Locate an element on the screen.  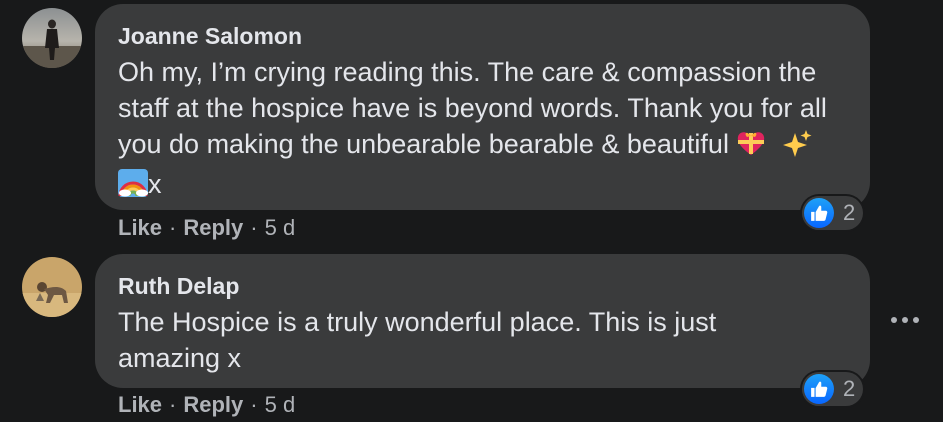
comment-text-suffix: x is located at coordinates (155, 184).